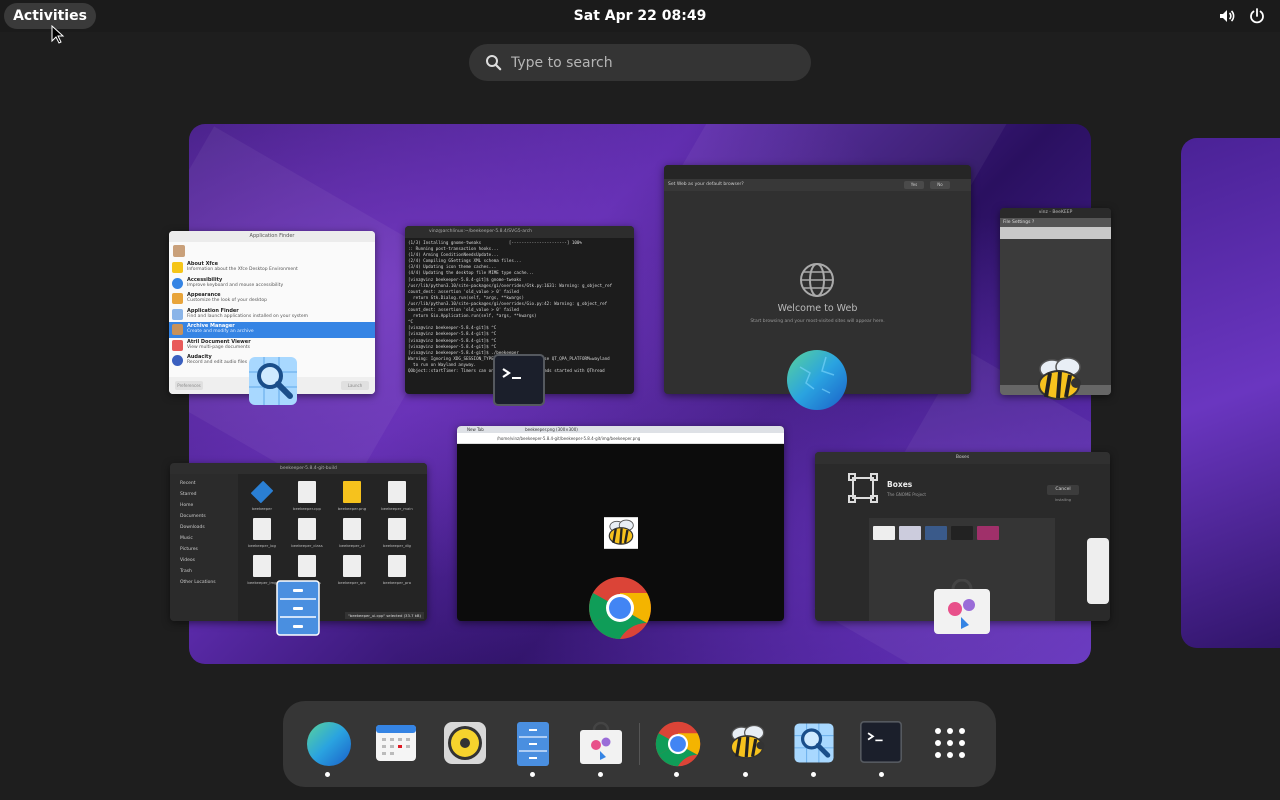  I want to click on sidebar-item-starred: Starred, so click(204, 494).